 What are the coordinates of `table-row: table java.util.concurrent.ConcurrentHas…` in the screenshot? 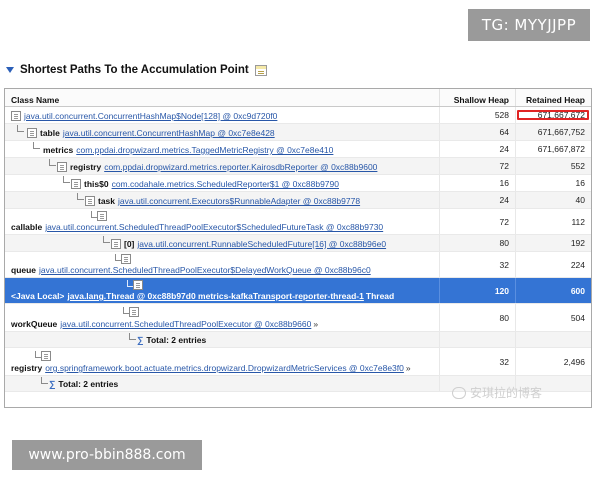 It's located at (298, 132).